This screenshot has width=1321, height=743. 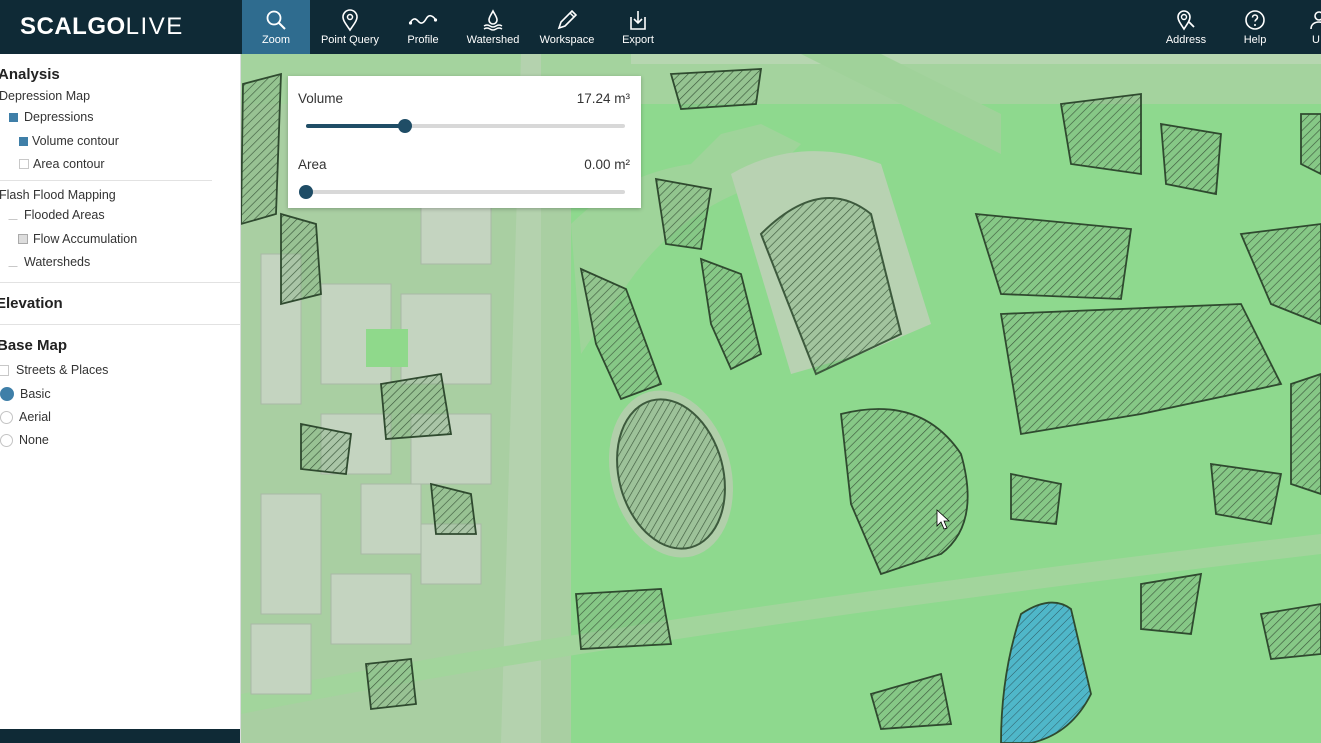 I want to click on analysis-heading: Analysis, so click(x=30, y=74).